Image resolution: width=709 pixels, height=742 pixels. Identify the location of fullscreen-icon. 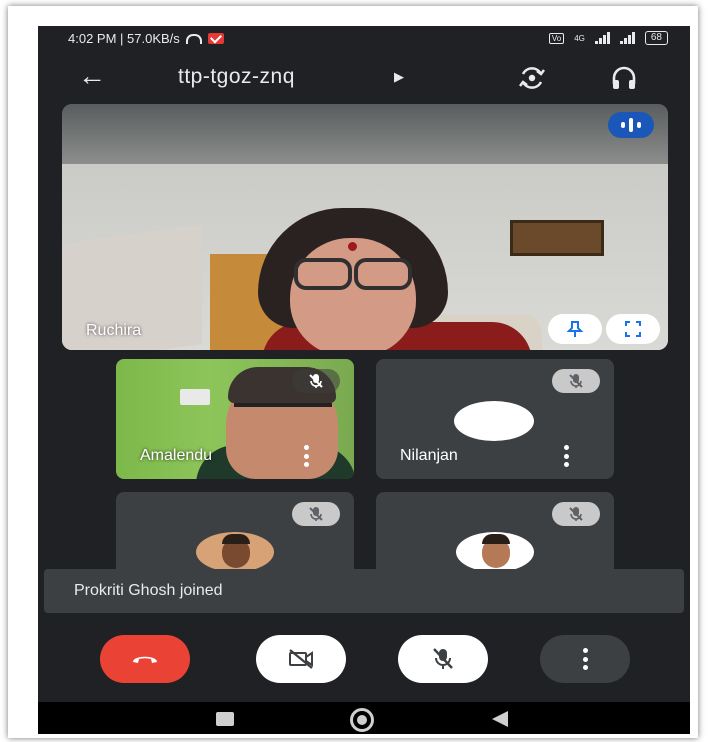
(633, 329).